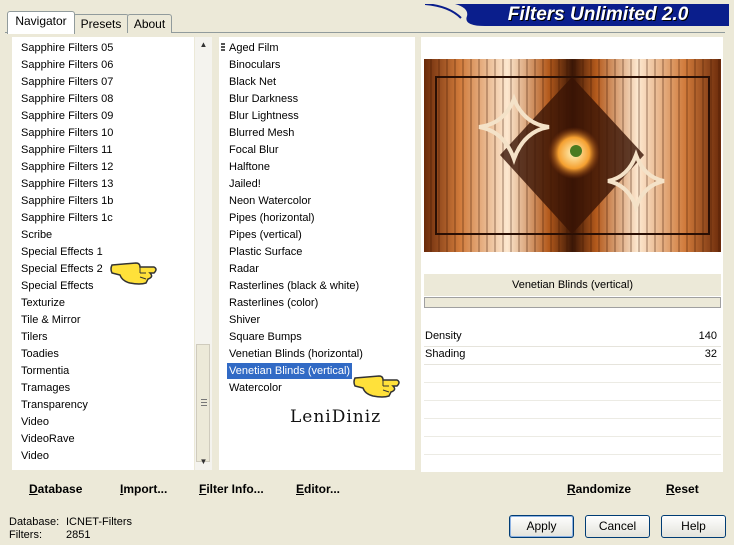 Image resolution: width=734 pixels, height=545 pixels. I want to click on scroll-up-arrow-icon: ▲, so click(203, 45).